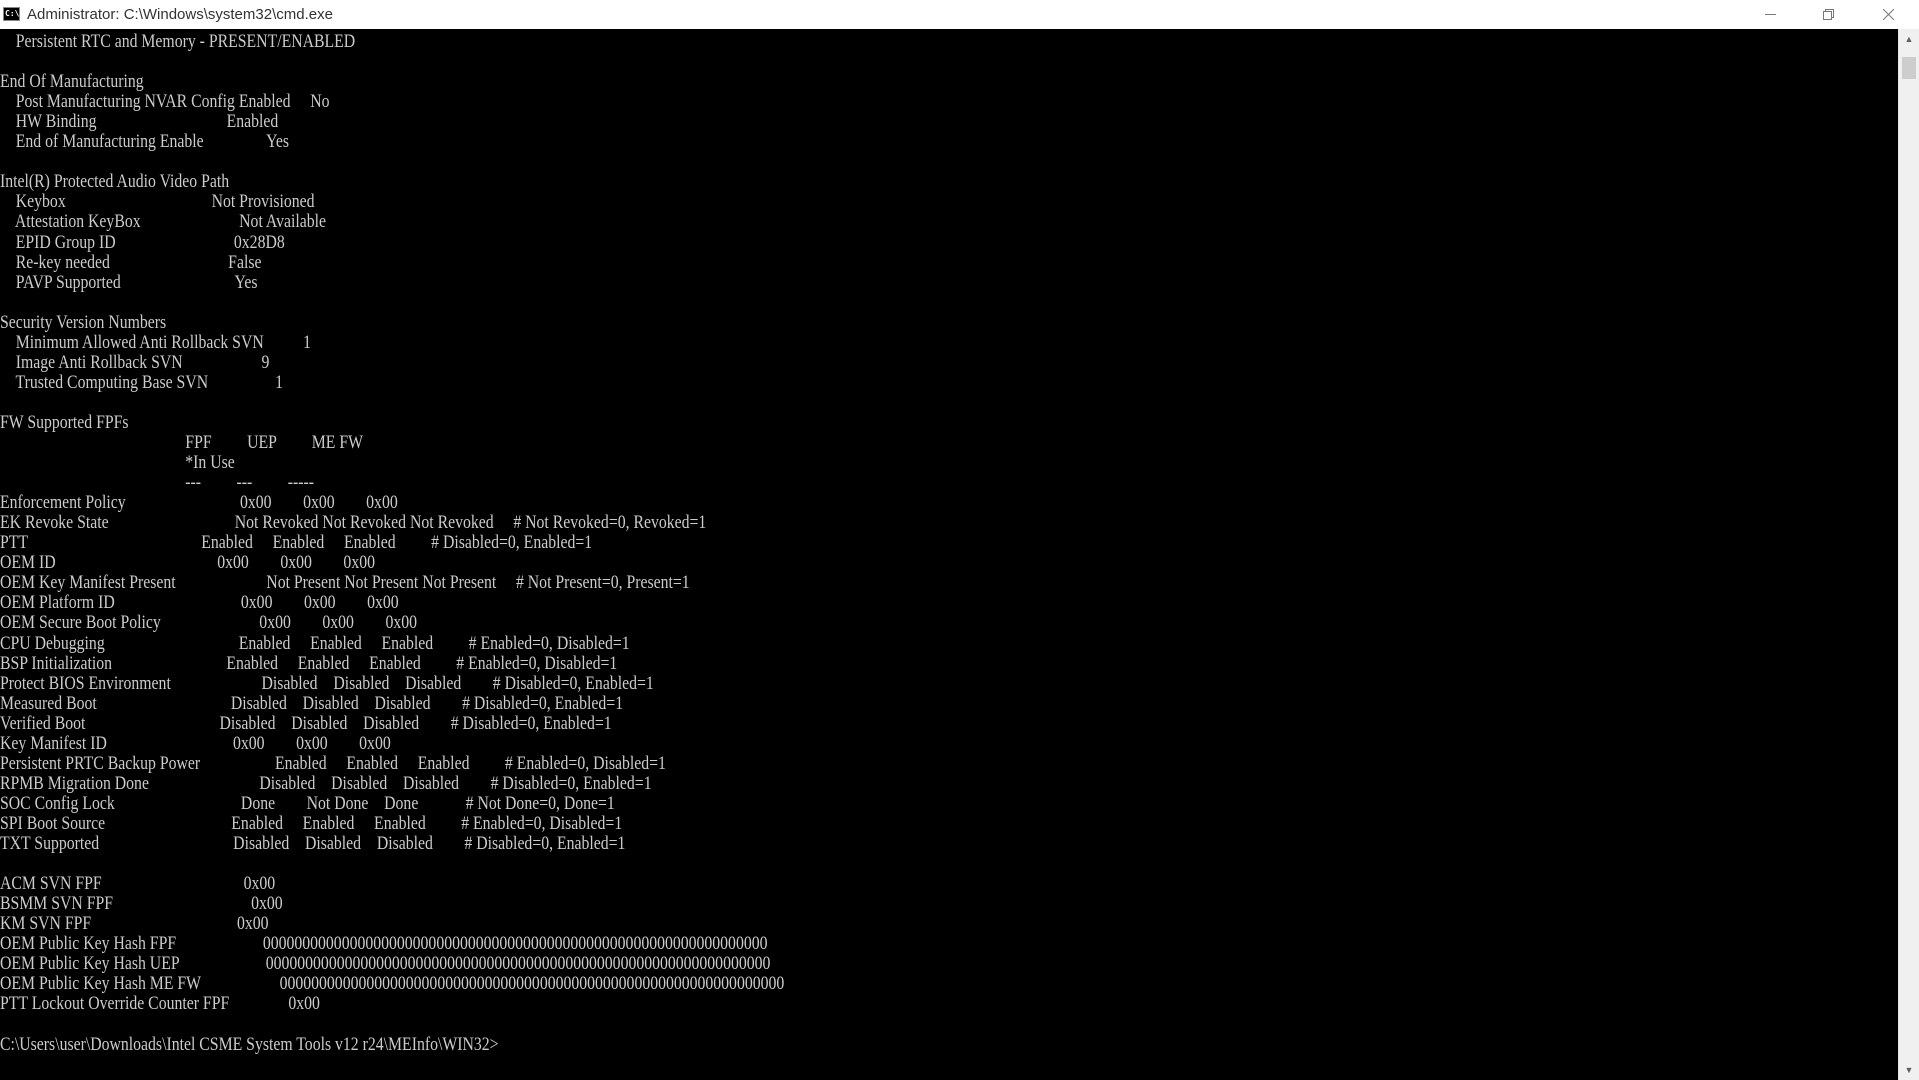 Image resolution: width=1919 pixels, height=1080 pixels. What do you see at coordinates (115, 182) in the screenshot?
I see `console-line: Intel(R) Protected Audio Video Path` at bounding box center [115, 182].